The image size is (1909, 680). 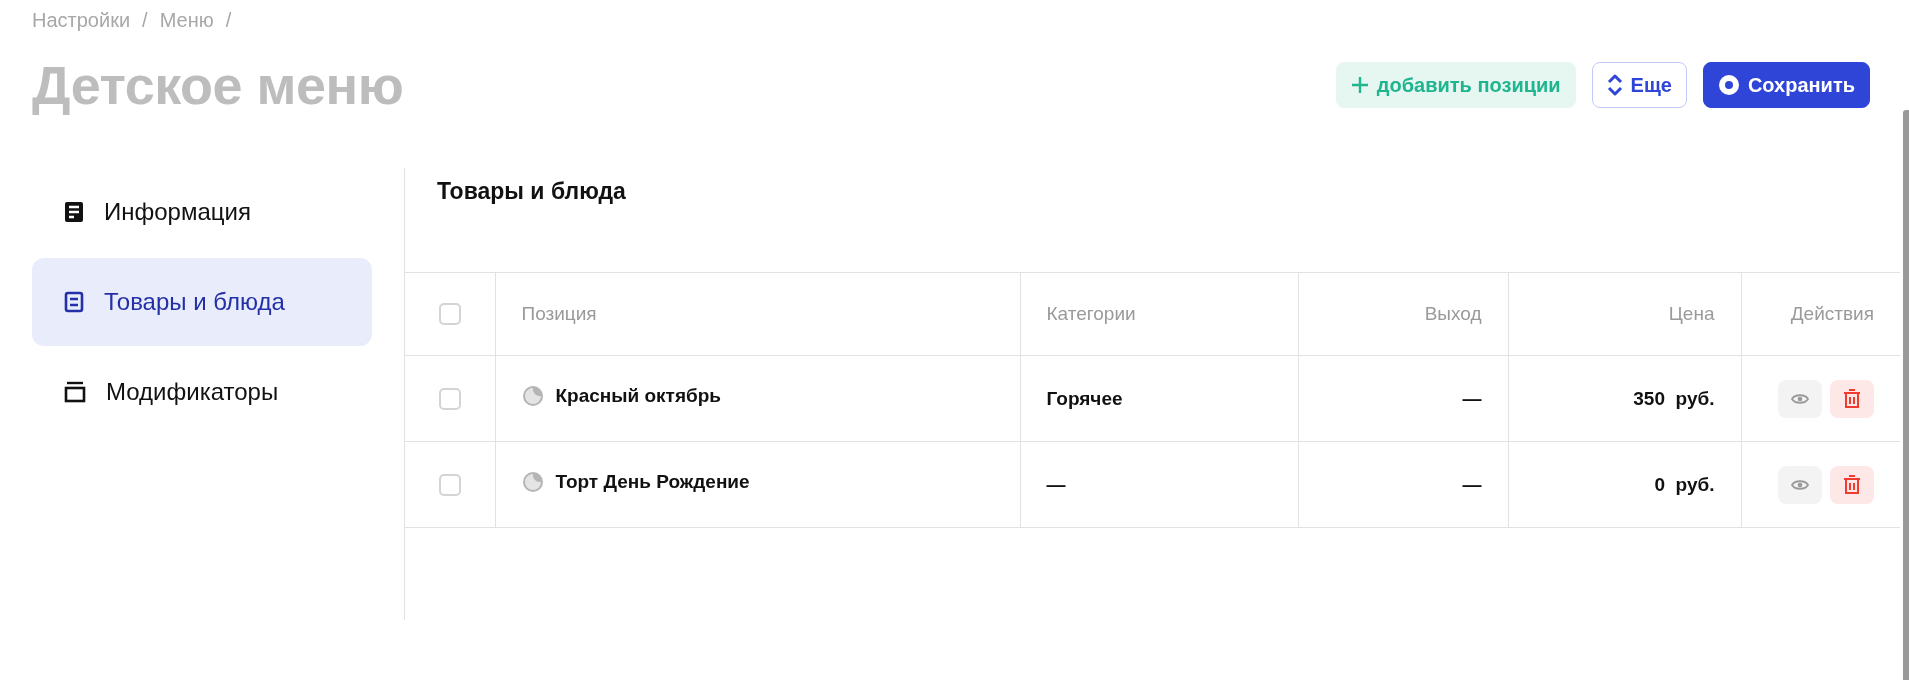 I want to click on item-name: Торт День Рождение, so click(x=652, y=482).